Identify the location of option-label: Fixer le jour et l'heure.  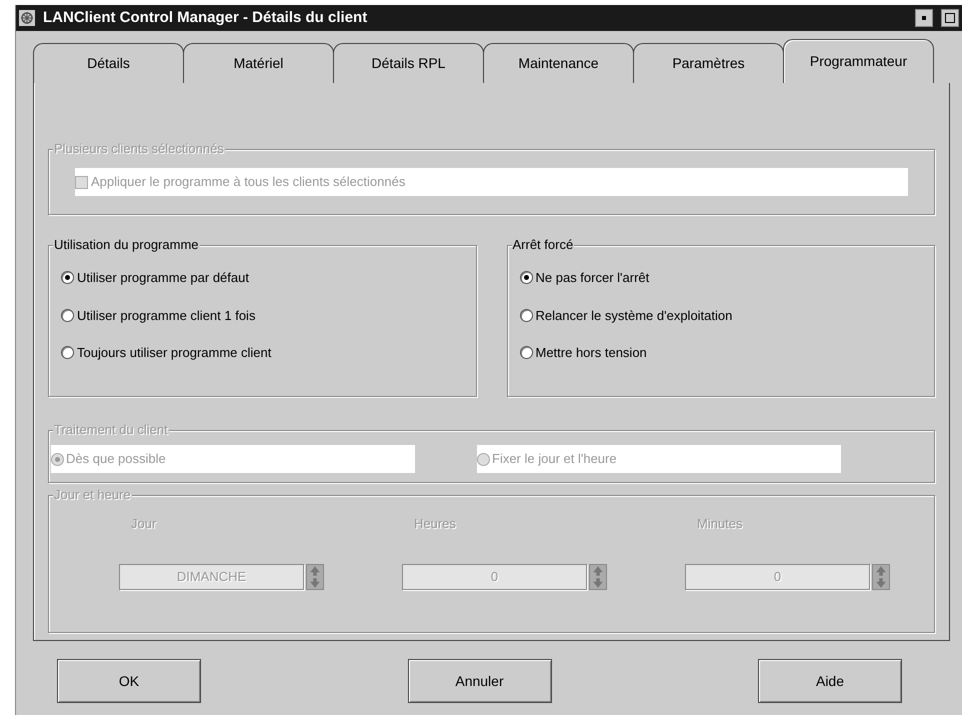
(554, 459).